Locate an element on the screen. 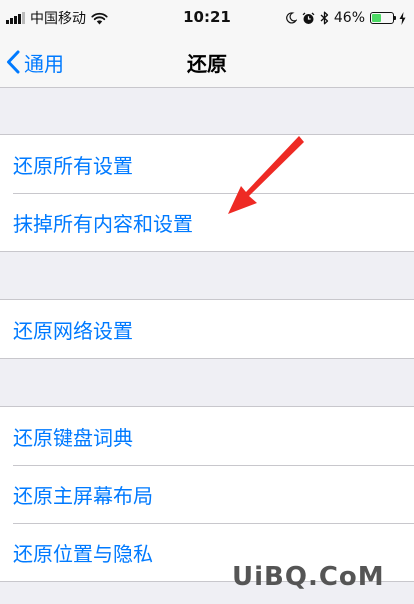 This screenshot has width=414, height=604. top-chrome: 中国移动 10:21 46% 通用 还原 is located at coordinates (207, 44).